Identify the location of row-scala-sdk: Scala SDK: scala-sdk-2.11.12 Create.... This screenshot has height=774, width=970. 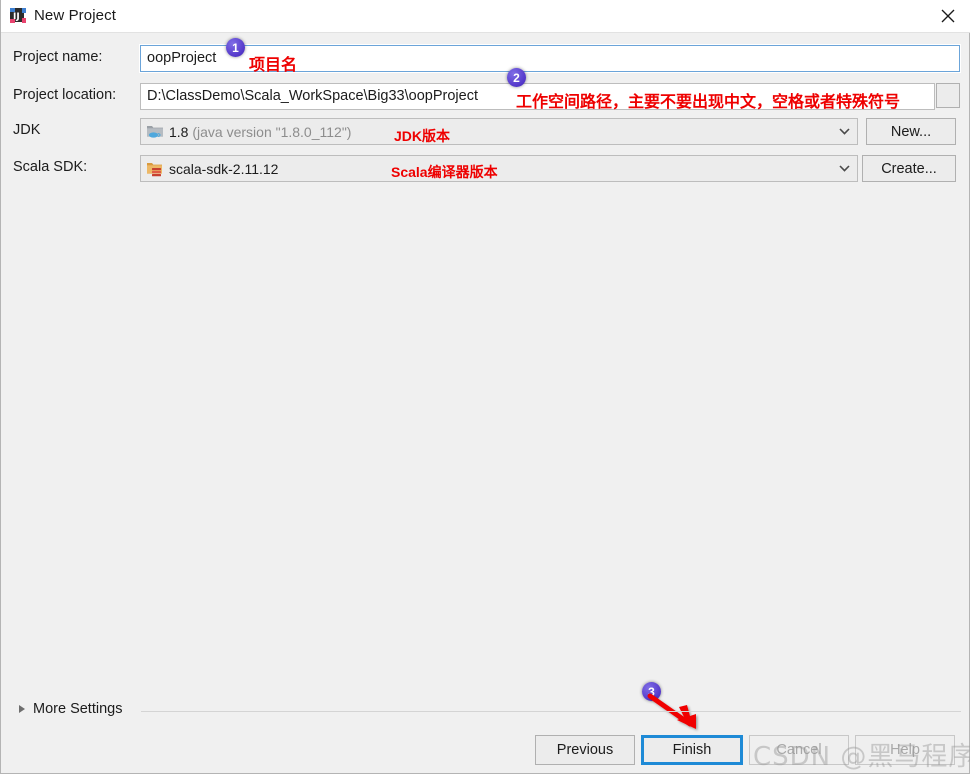
(485, 169).